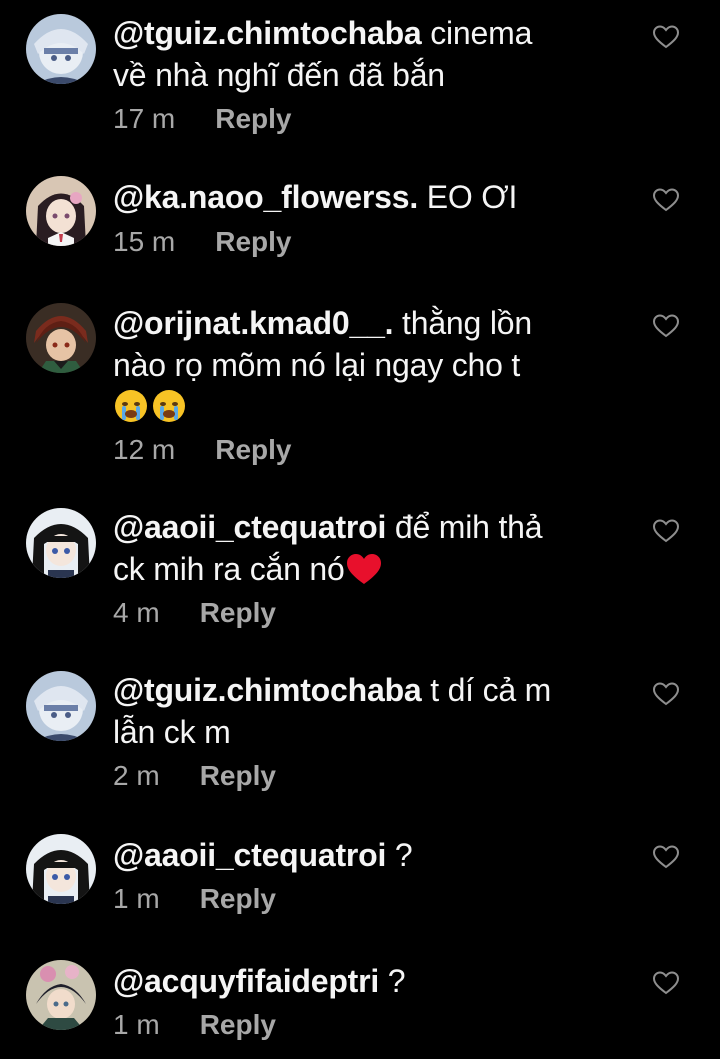 This screenshot has width=720, height=1059. What do you see at coordinates (477, 33) in the screenshot?
I see `comment-body: cinema` at bounding box center [477, 33].